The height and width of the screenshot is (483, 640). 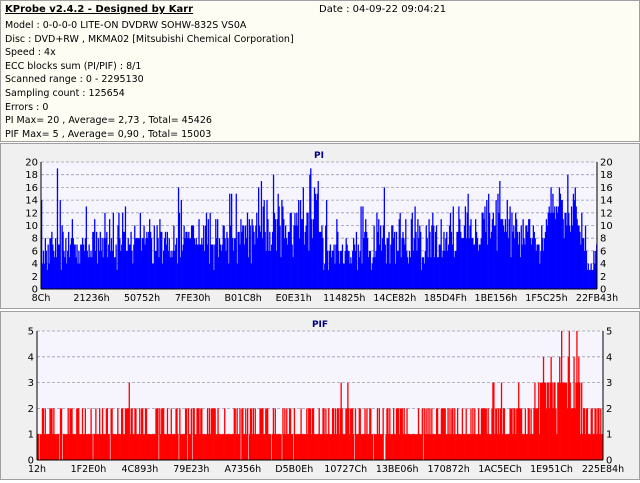 What do you see at coordinates (606, 201) in the screenshot?
I see `y-tick-label-right: 14` at bounding box center [606, 201].